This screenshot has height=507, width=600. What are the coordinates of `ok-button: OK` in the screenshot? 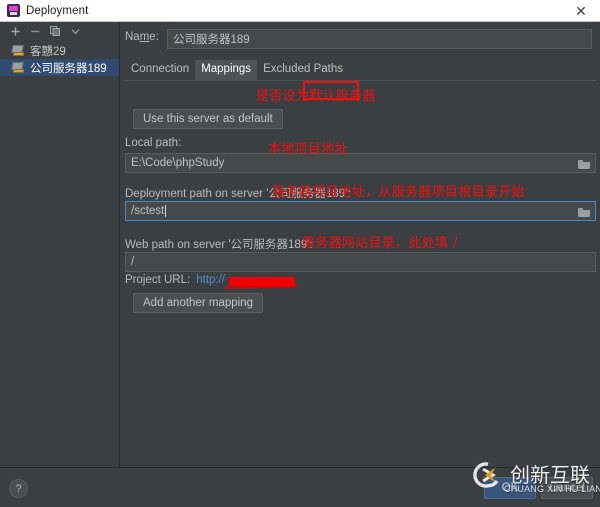 It's located at (510, 488).